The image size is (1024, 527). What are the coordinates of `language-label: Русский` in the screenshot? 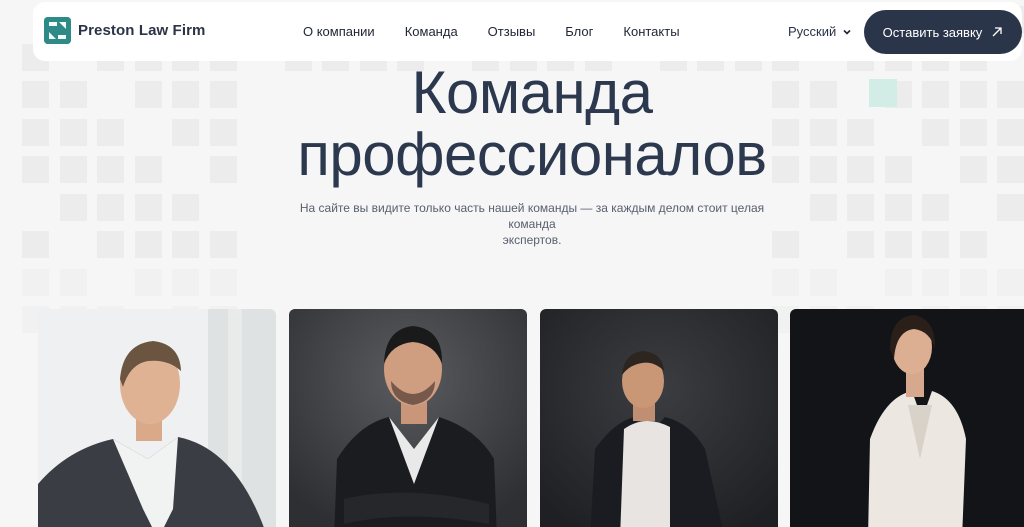 It's located at (812, 31).